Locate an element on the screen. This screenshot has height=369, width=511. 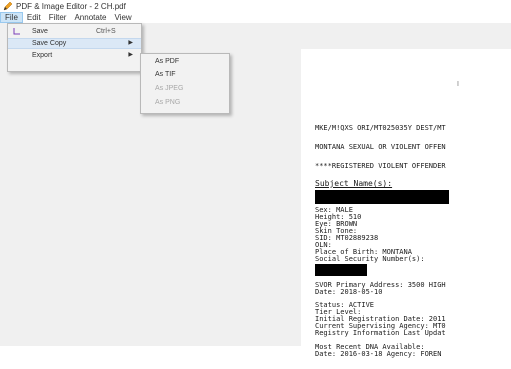
file-menu: Save Ctrl+S Save Copy ▶ Export ▶ is located at coordinates (74, 47).